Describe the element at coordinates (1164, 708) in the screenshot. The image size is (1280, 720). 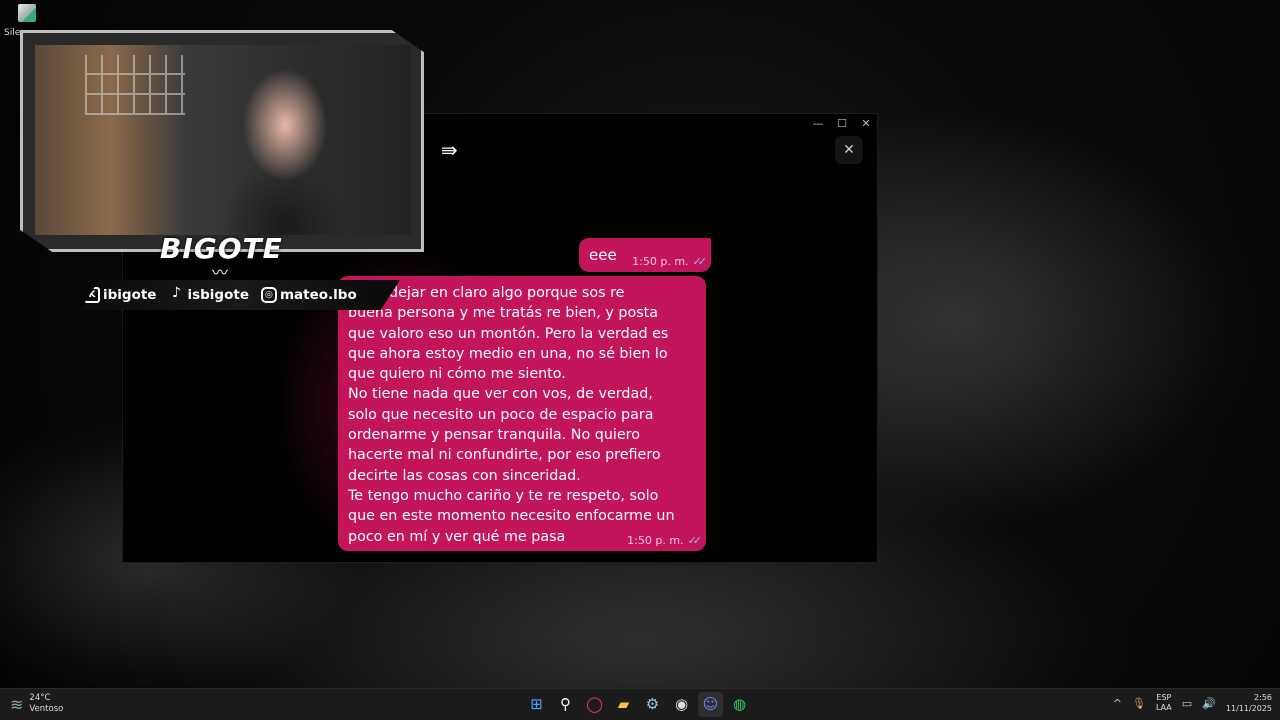
I see `keyboard-layout: LAA` at that location.